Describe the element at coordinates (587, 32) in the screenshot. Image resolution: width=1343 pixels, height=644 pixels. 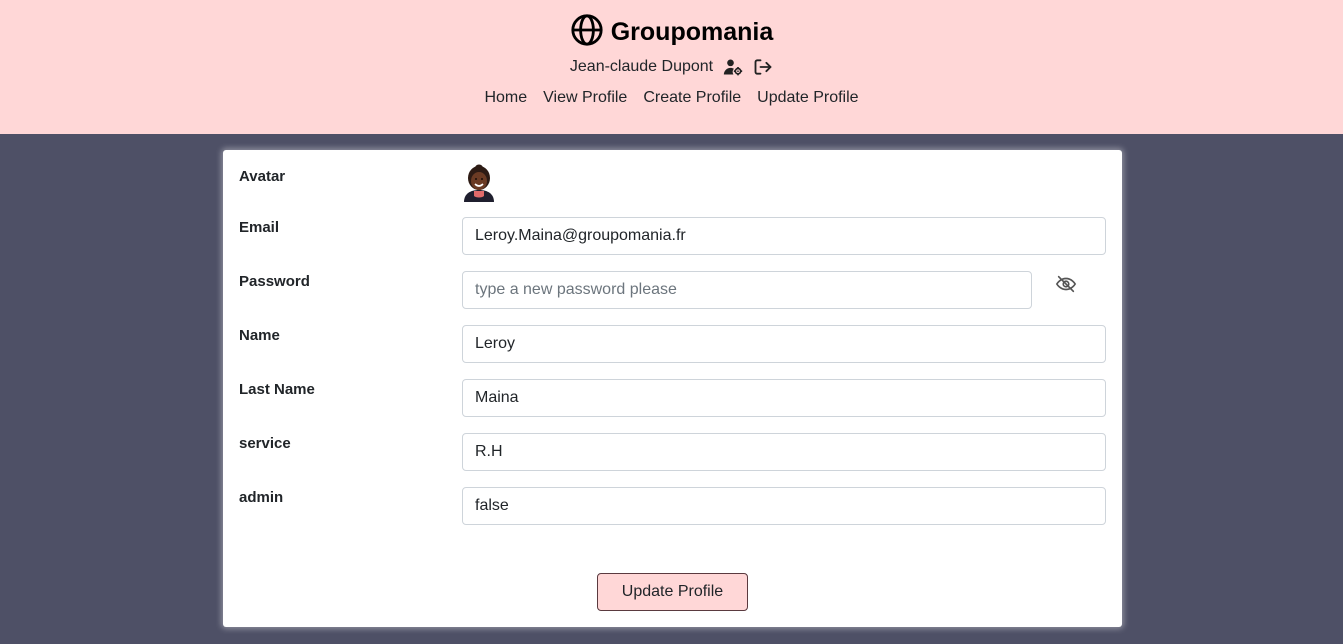
I see `globe-icon` at that location.